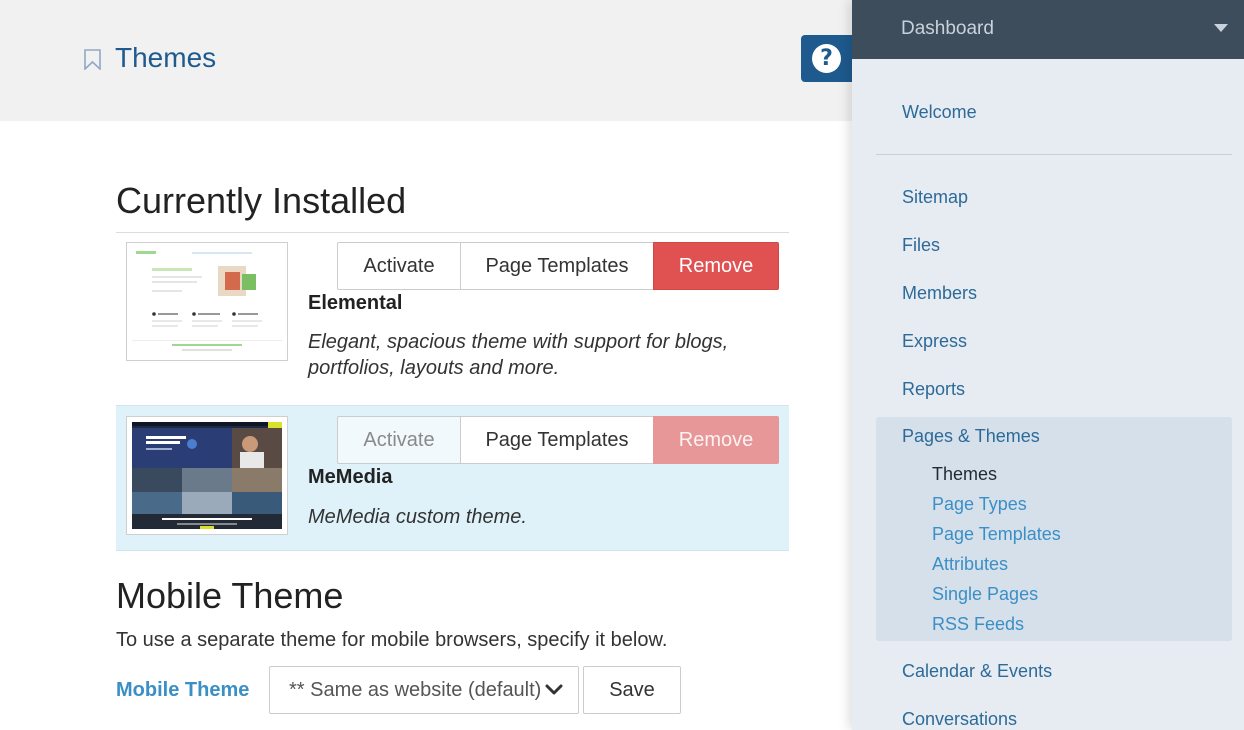  What do you see at coordinates (554, 689) in the screenshot?
I see `chevron-down-icon` at bounding box center [554, 689].